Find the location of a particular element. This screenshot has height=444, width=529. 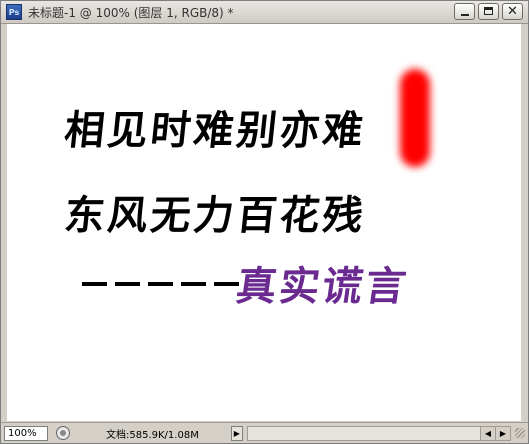

window-controls: ✕ is located at coordinates (488, 11).